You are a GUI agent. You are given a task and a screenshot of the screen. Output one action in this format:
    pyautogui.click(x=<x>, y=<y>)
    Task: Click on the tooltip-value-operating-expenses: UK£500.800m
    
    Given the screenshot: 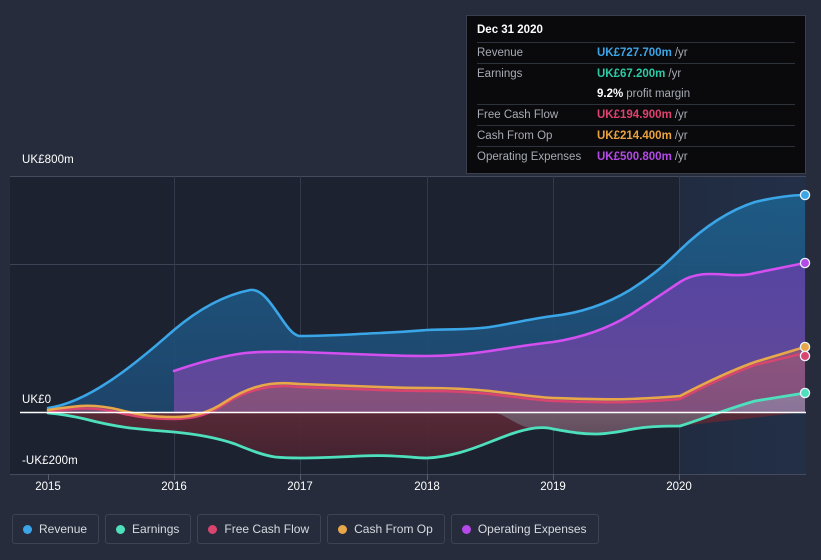 What is the action you would take?
    pyautogui.click(x=634, y=157)
    